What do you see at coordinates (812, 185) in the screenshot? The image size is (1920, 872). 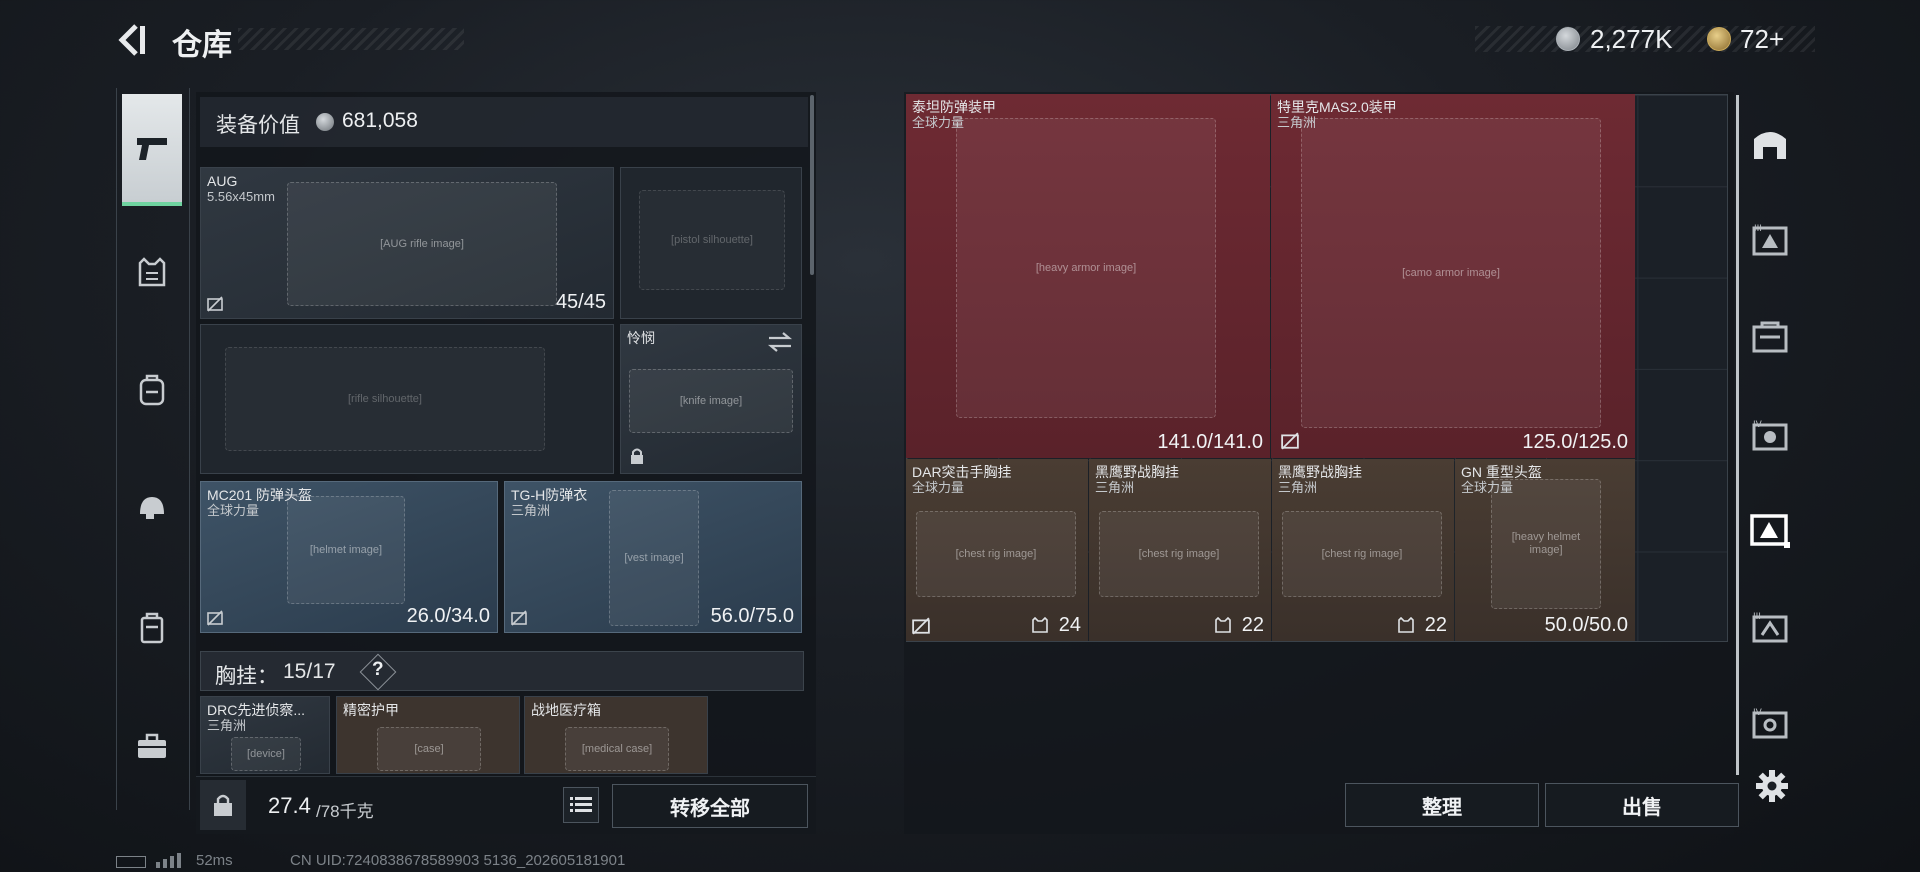 I see `loadout-scrollbar` at bounding box center [812, 185].